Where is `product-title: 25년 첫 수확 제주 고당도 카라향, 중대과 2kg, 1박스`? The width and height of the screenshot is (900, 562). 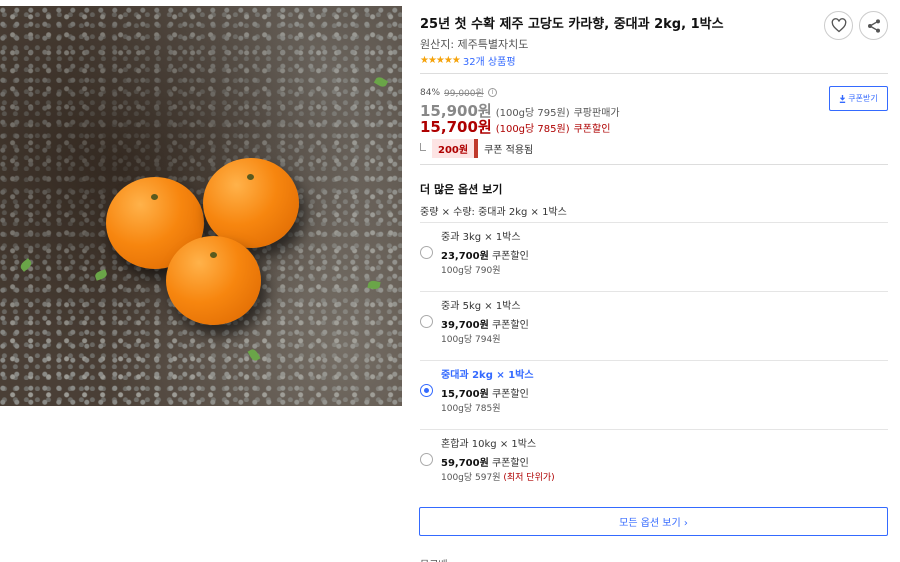
product-title: 25년 첫 수확 제주 고당도 카라향, 중대과 2kg, 1박스 is located at coordinates (572, 24).